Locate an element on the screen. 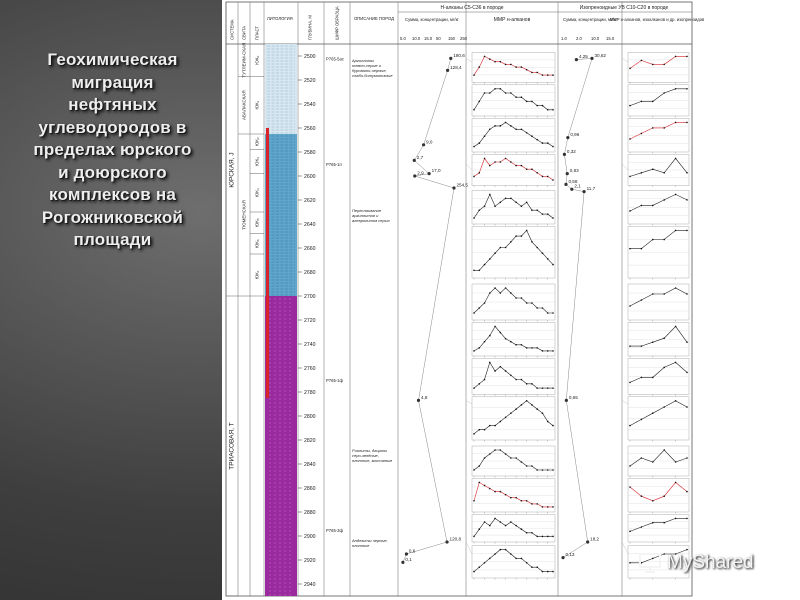  slide-title-line: Рогожниковской is located at coordinates (112, 217).